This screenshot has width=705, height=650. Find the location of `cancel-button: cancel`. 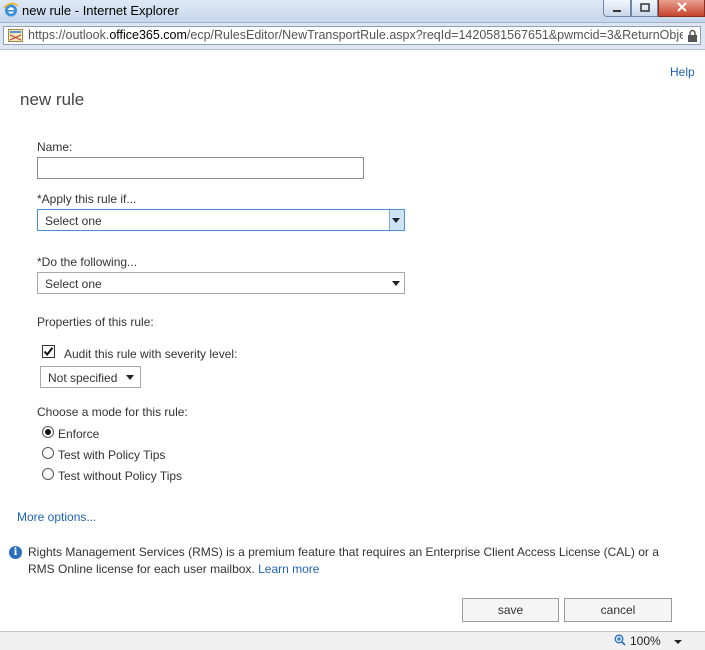

cancel-button: cancel is located at coordinates (618, 610).